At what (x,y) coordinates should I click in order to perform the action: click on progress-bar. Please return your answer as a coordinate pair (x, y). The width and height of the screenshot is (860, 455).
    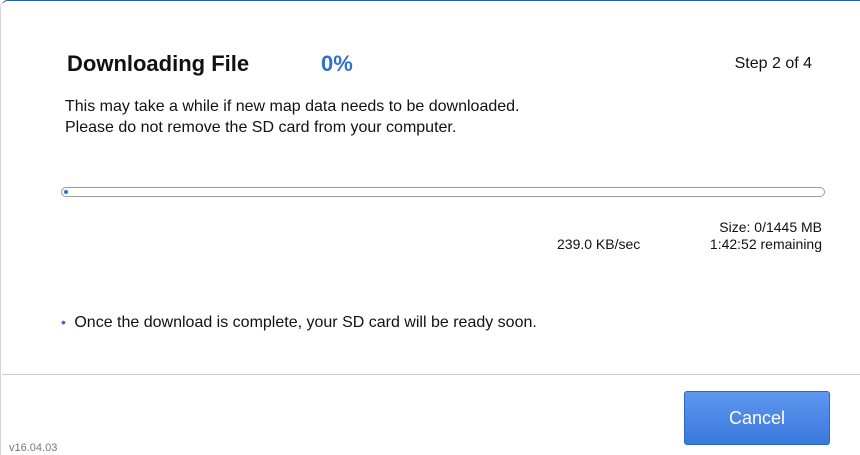
    Looking at the image, I should click on (443, 192).